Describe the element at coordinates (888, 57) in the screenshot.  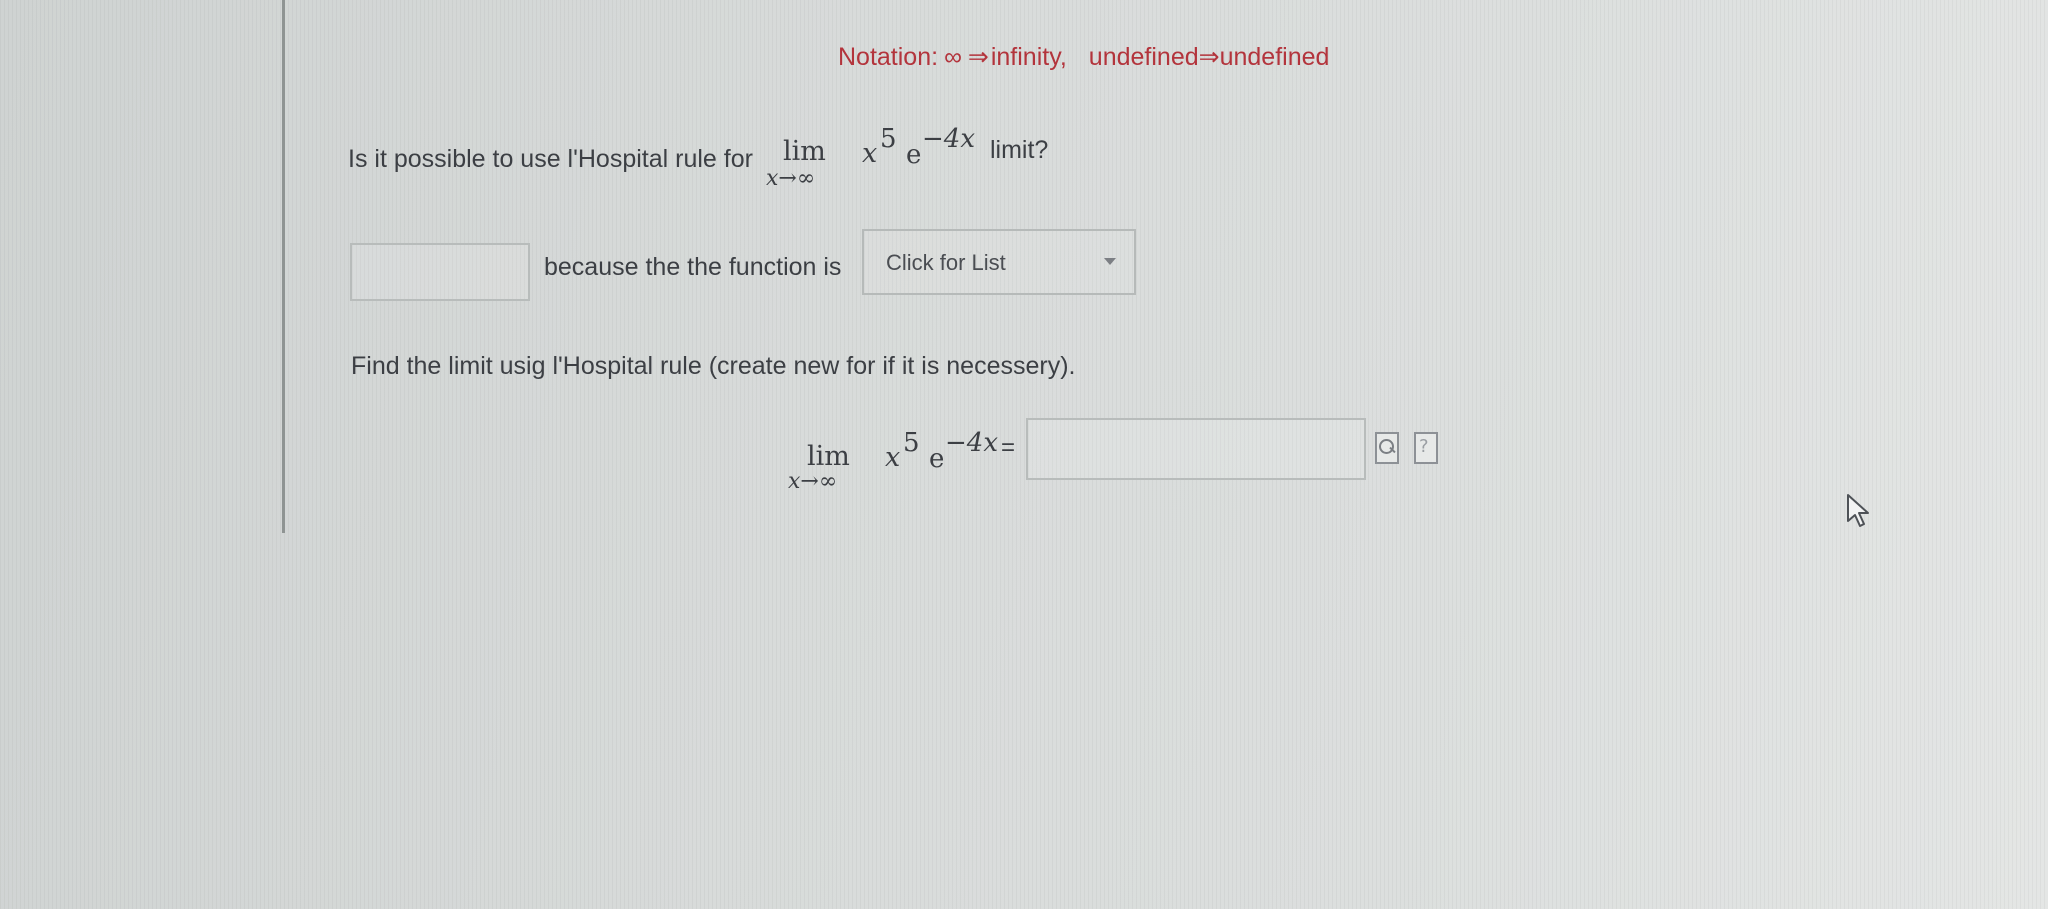
I see `notation-prefix: Notation:` at that location.